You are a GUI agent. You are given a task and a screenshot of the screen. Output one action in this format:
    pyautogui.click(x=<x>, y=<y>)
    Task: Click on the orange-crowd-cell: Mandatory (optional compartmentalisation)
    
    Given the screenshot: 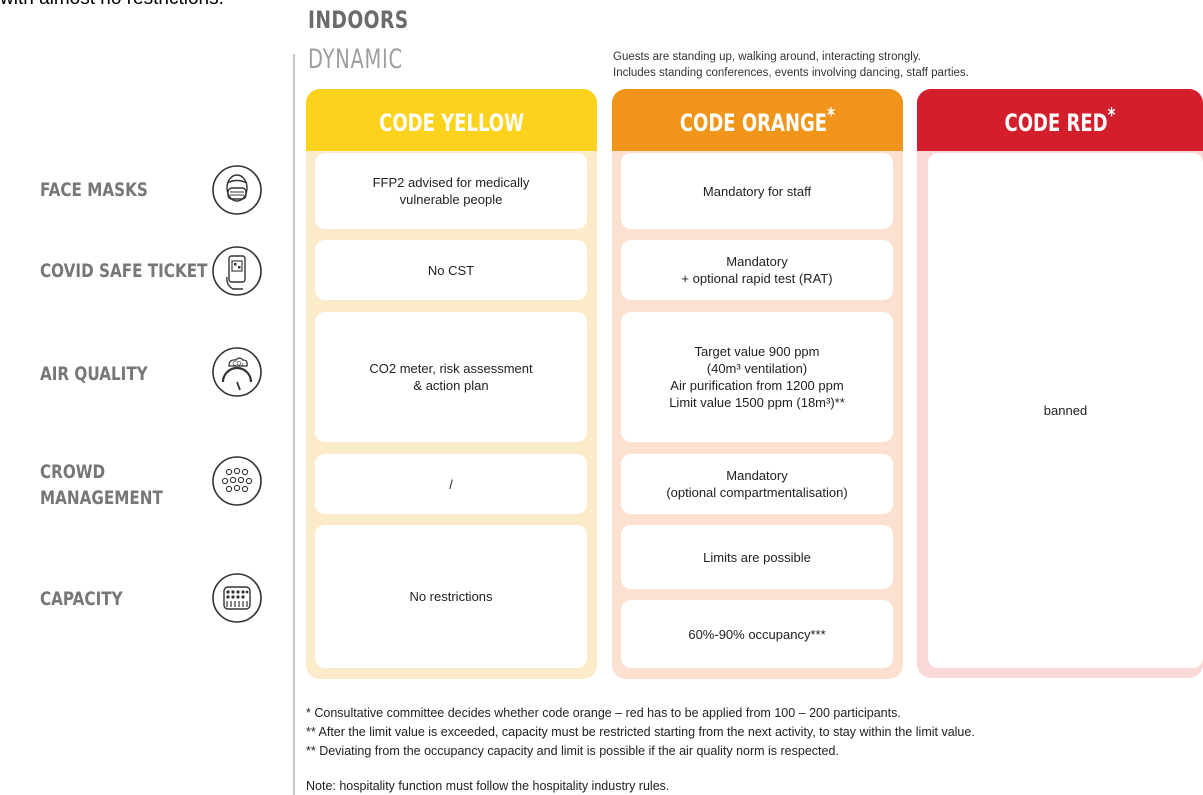 What is the action you would take?
    pyautogui.click(x=757, y=484)
    